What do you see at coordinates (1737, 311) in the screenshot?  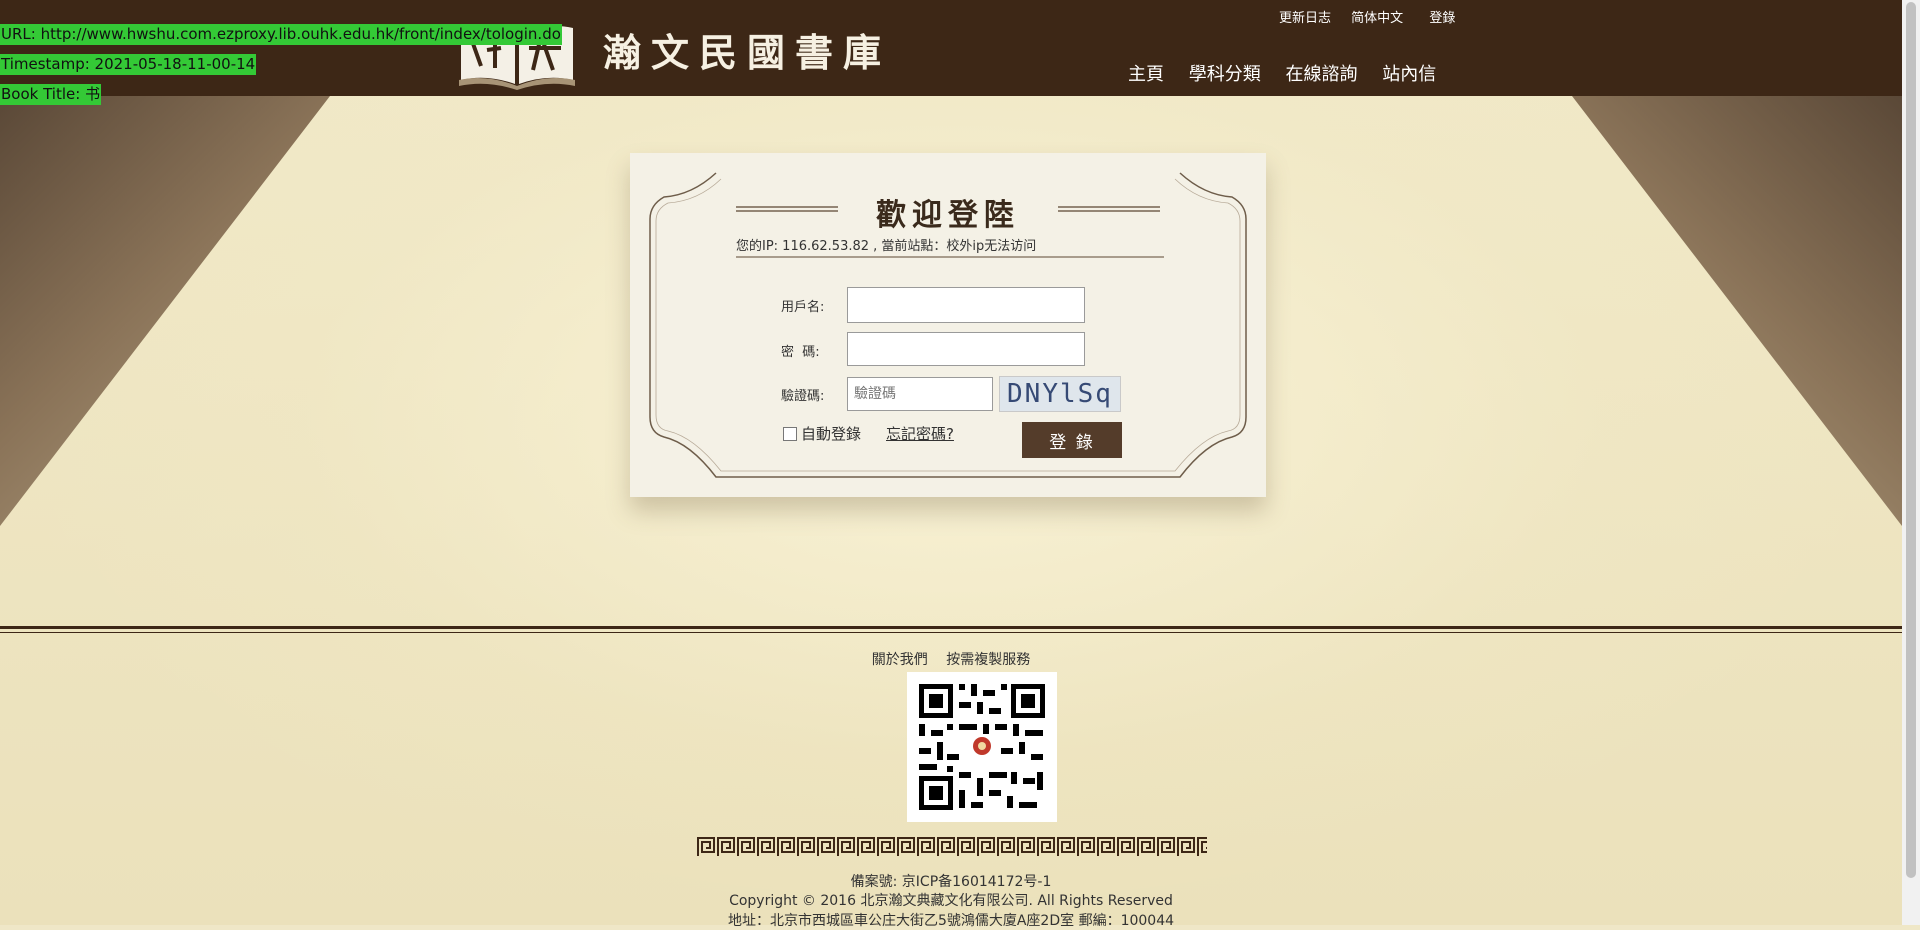 I see `right-corner-shadow` at bounding box center [1737, 311].